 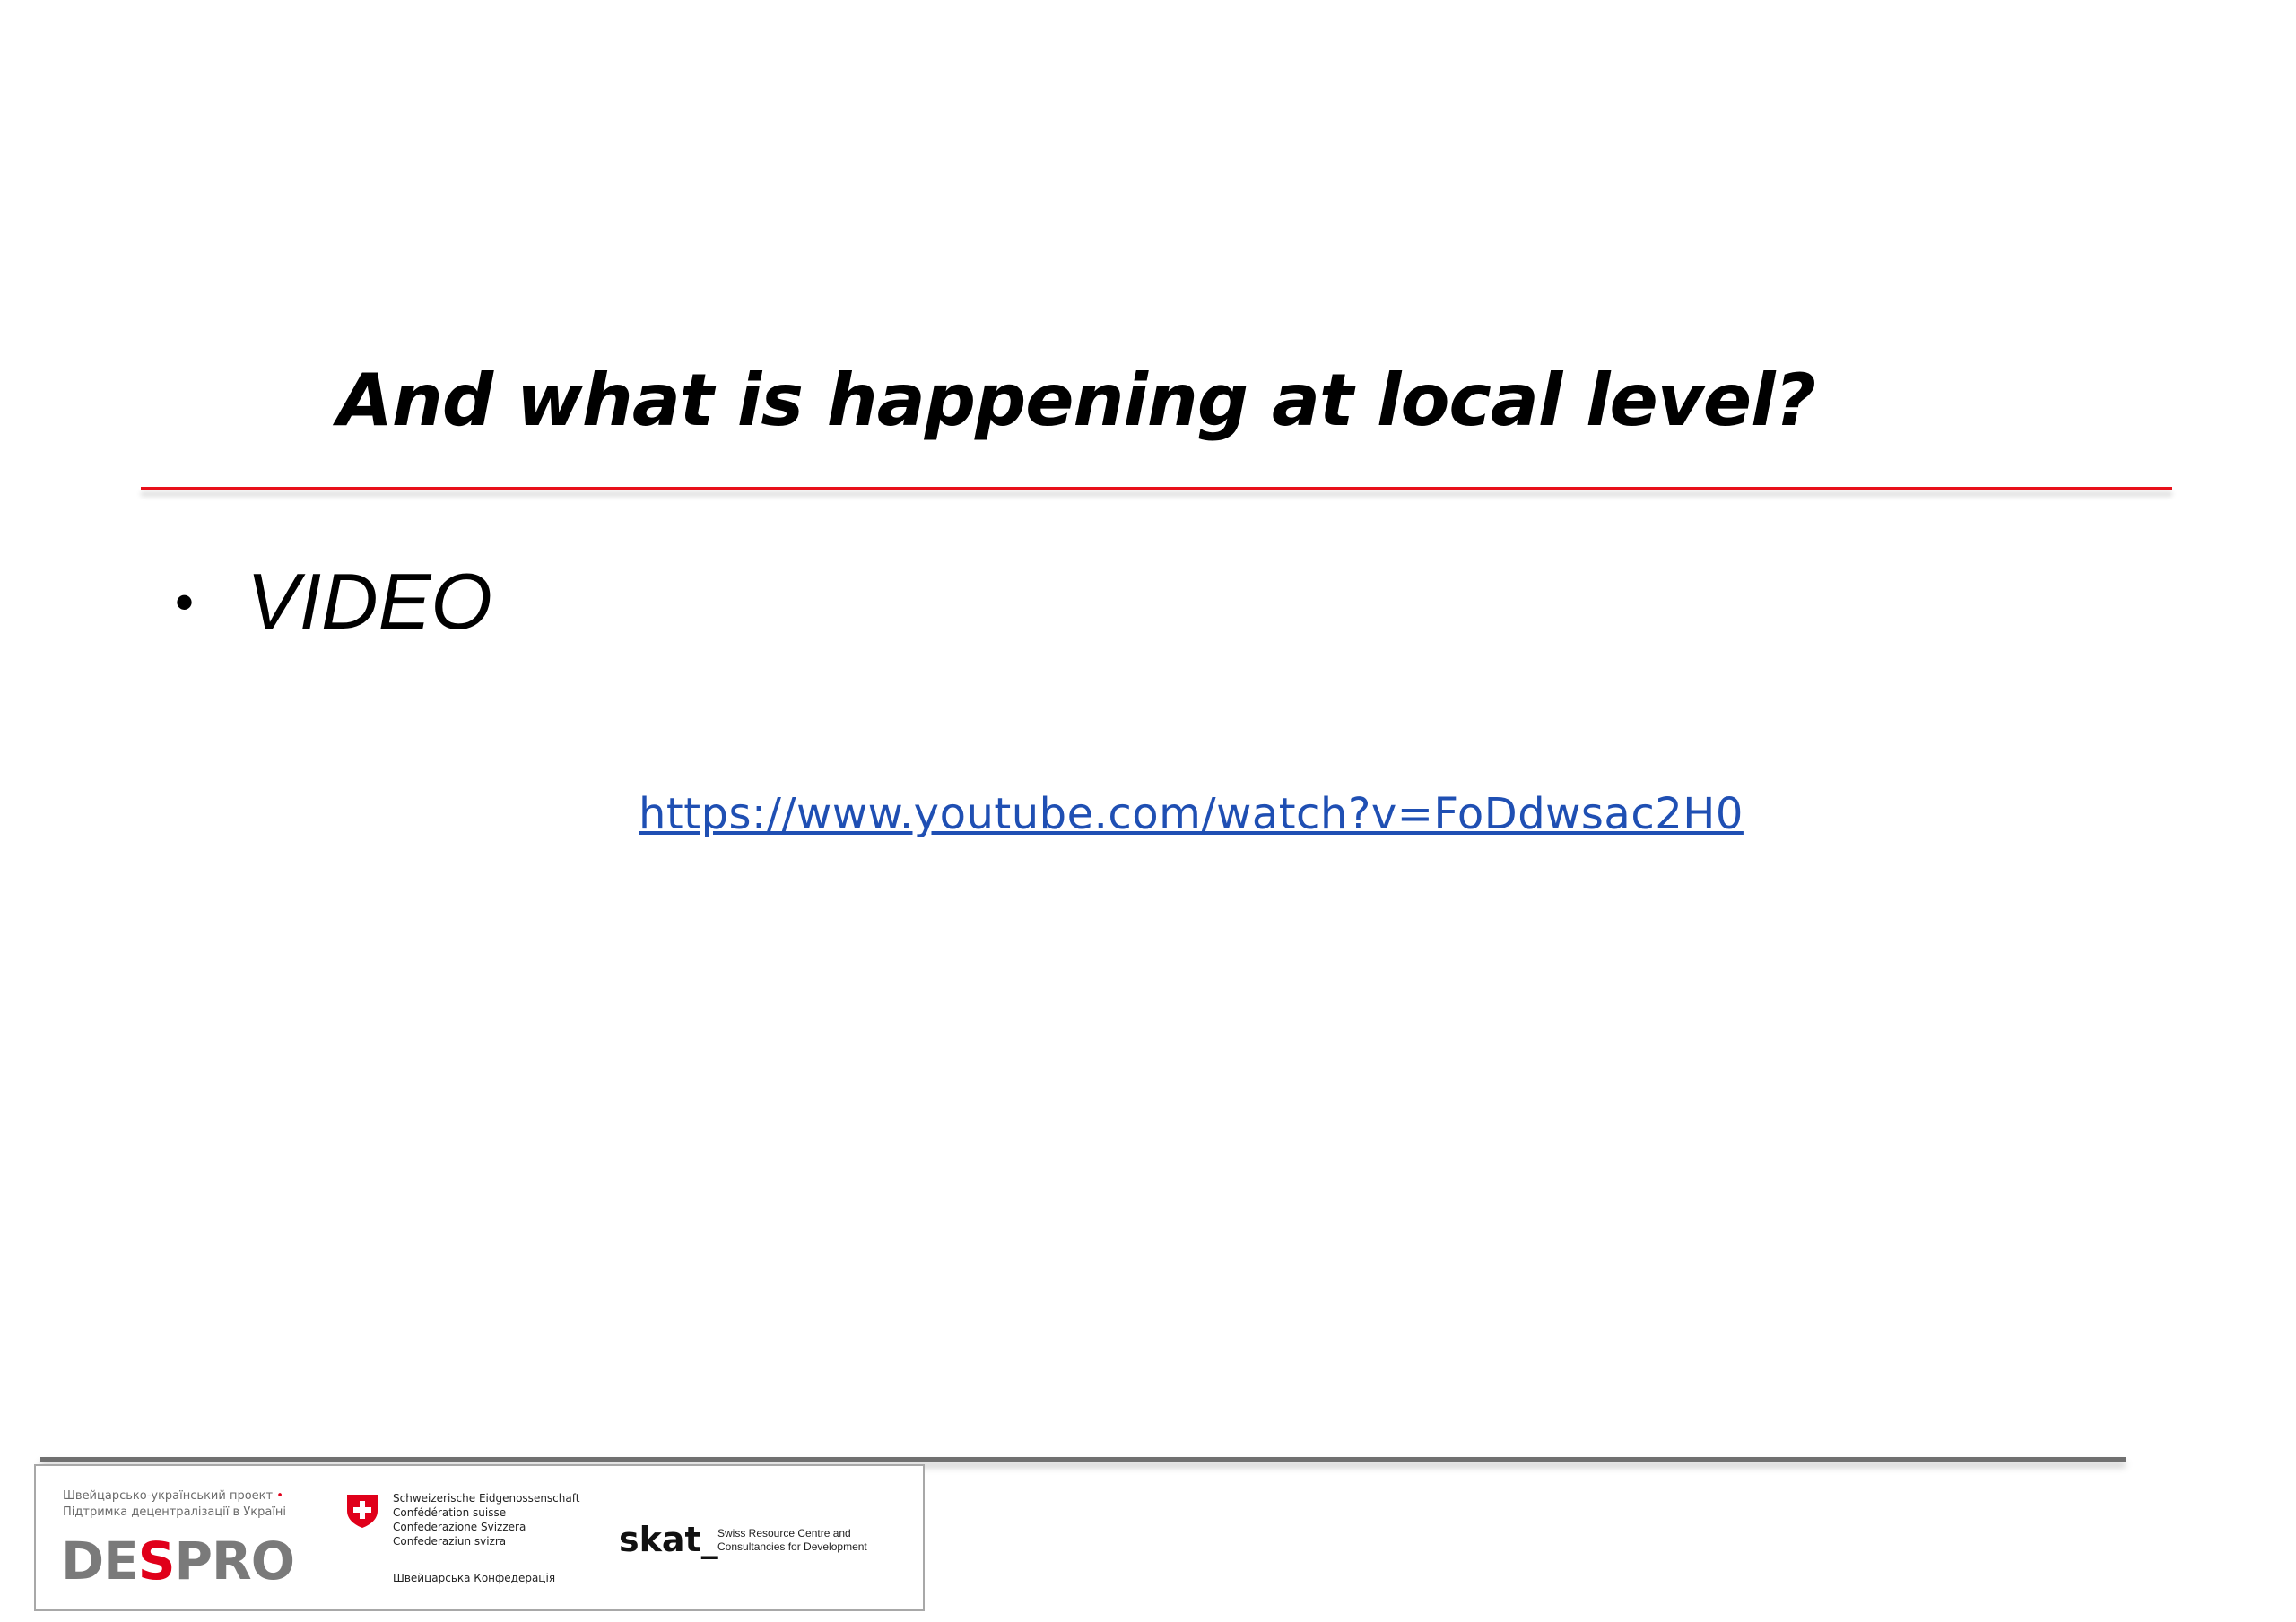 What do you see at coordinates (175, 1512) in the screenshot?
I see `despro-tagline-line2: Підтримка децентралізації в Україні` at bounding box center [175, 1512].